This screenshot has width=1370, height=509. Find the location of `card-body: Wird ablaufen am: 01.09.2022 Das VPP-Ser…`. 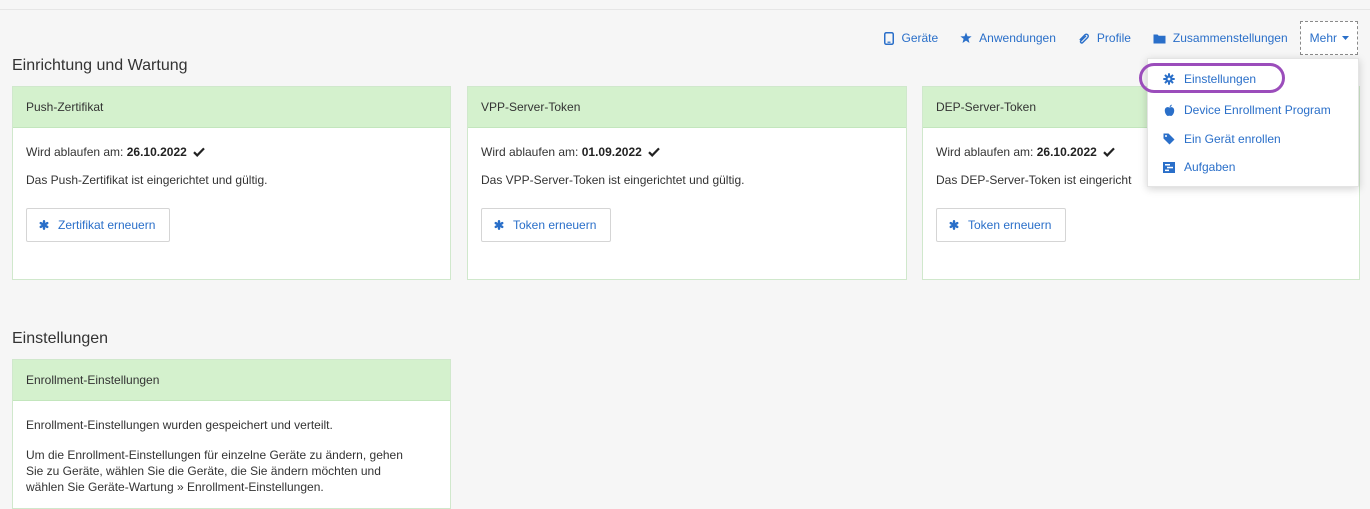

card-body: Wird ablaufen am: 01.09.2022 Das VPP-Ser… is located at coordinates (687, 158).